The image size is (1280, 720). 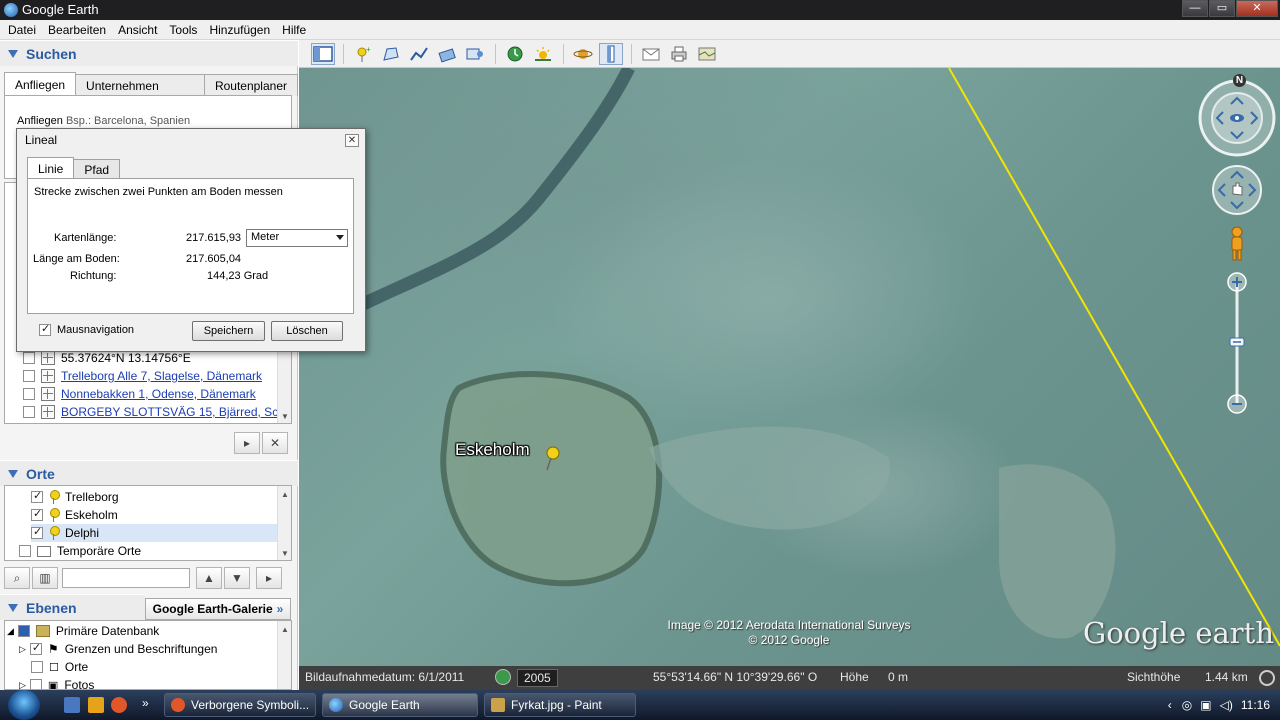 I want to click on record-tour-button, so click(x=475, y=54).